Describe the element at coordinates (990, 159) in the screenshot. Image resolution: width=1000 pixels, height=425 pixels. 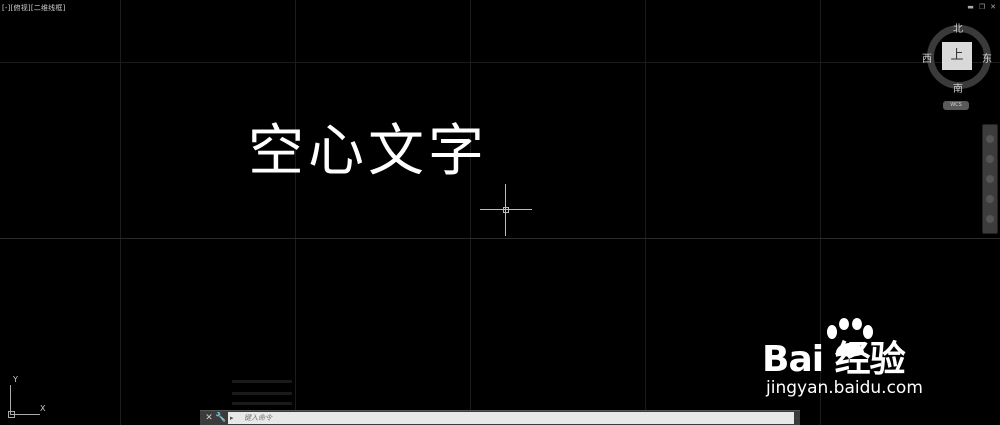
I see `pan-icon` at that location.